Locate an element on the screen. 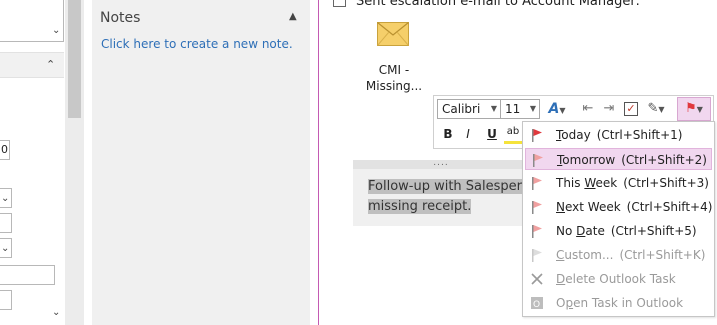  font-size-box: 11 ▼ is located at coordinates (520, 109).